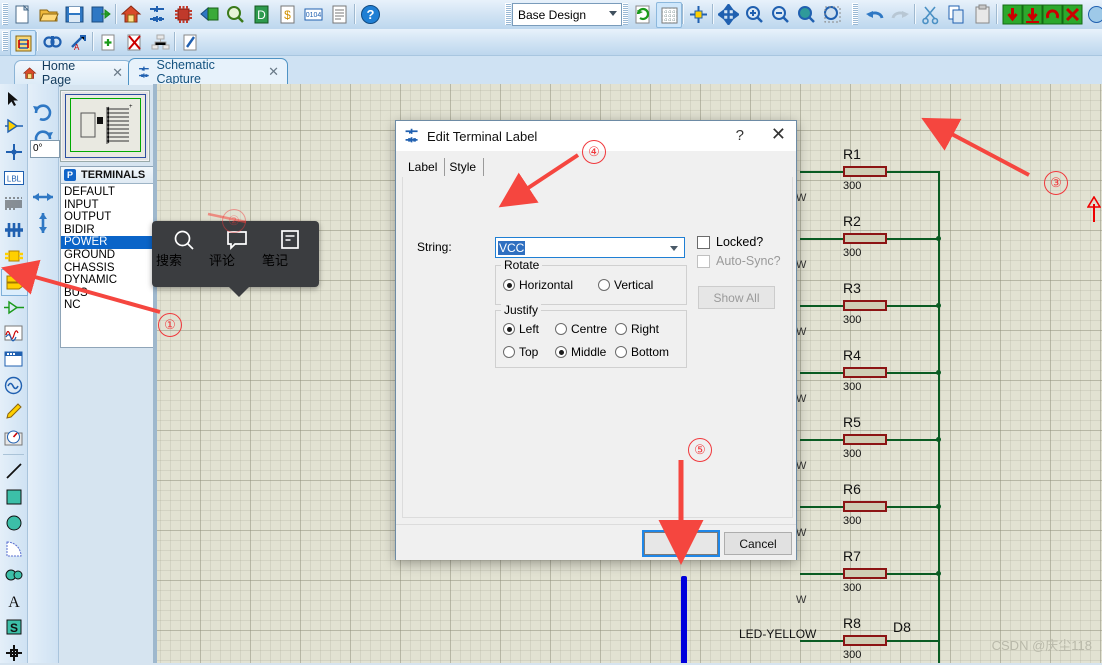 The image size is (1102, 665). What do you see at coordinates (754, 14) in the screenshot?
I see `zoom-in-icon` at bounding box center [754, 14].